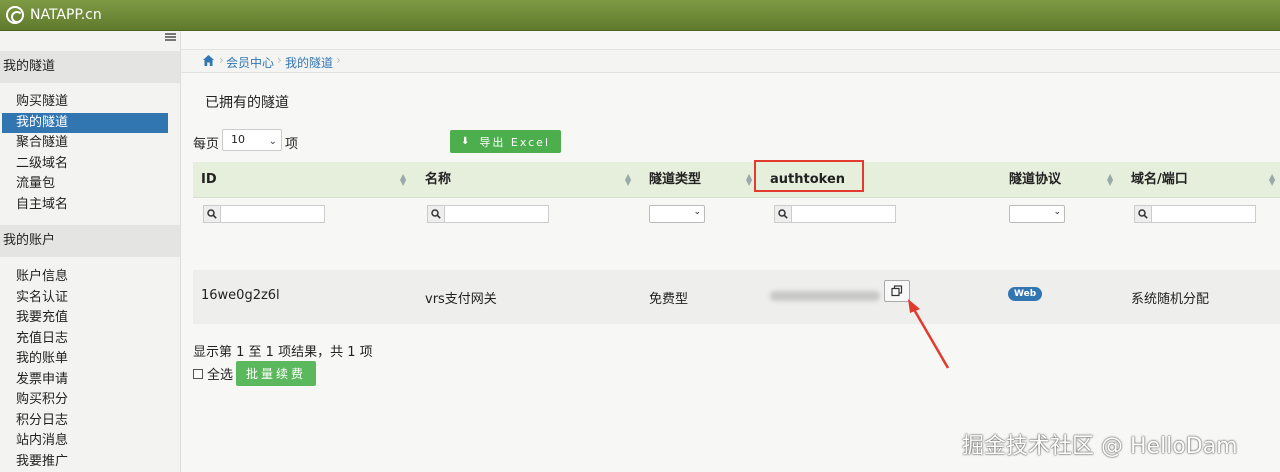 This screenshot has height=472, width=1280. Describe the element at coordinates (85, 462) in the screenshot. I see `sidebar-item-promotion: 我要推广` at that location.